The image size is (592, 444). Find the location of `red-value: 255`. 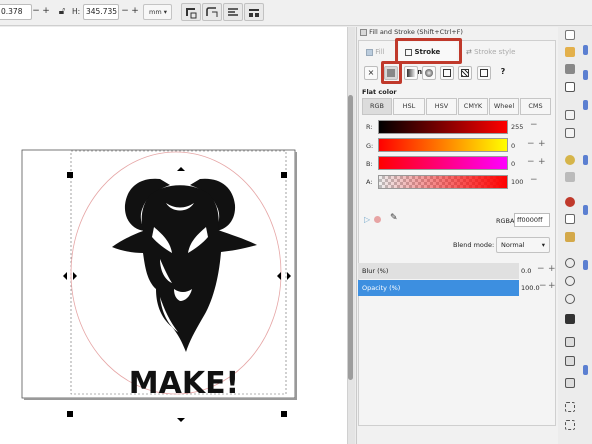

red-value: 255 is located at coordinates (517, 127).